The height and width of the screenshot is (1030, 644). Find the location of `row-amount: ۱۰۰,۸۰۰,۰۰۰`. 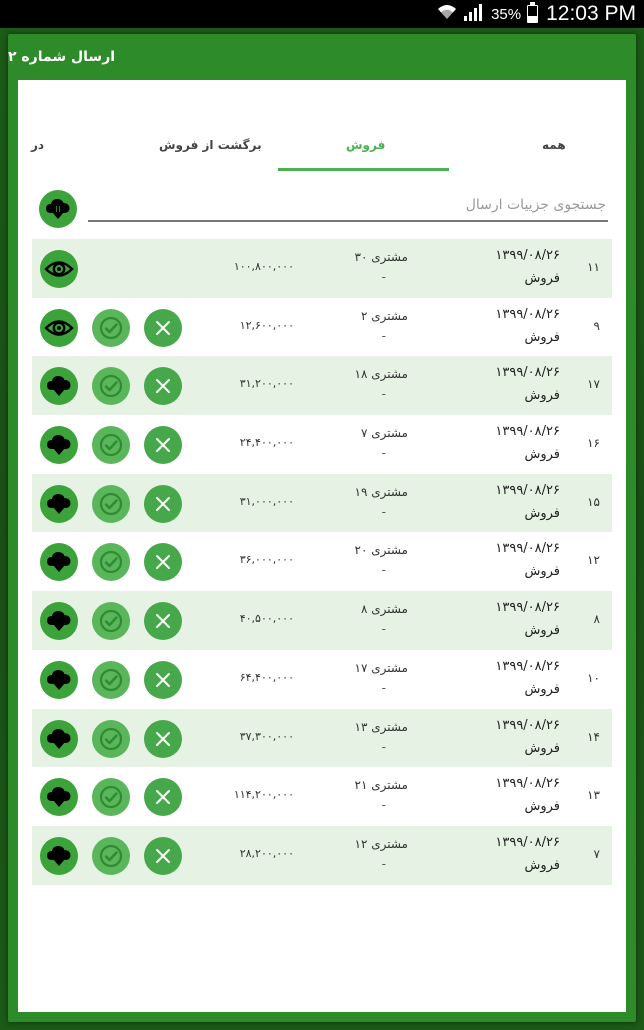

row-amount: ۱۰۰,۸۰۰,۰۰۰ is located at coordinates (263, 266).